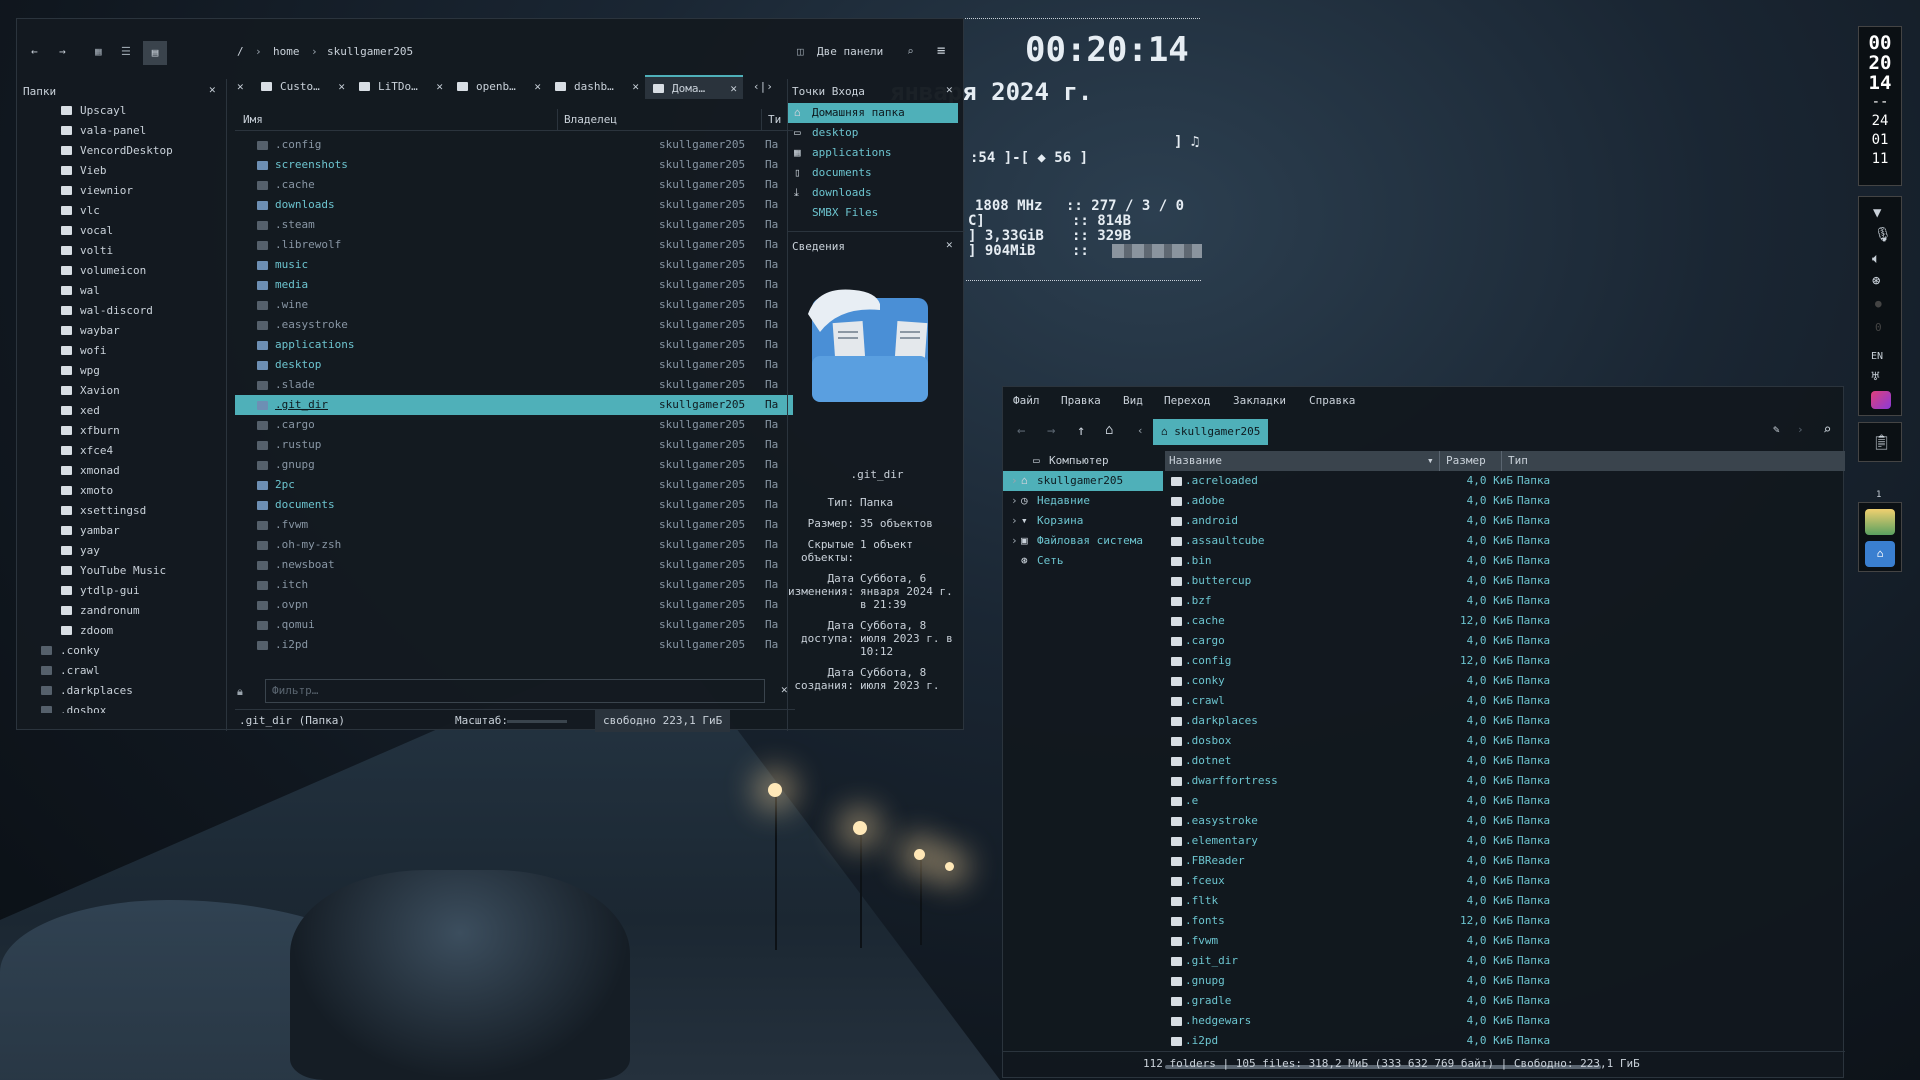 This screenshot has height=1080, width=1920. I want to click on table-row: .fonts 12,0 КиБ Папка, so click(1505, 921).